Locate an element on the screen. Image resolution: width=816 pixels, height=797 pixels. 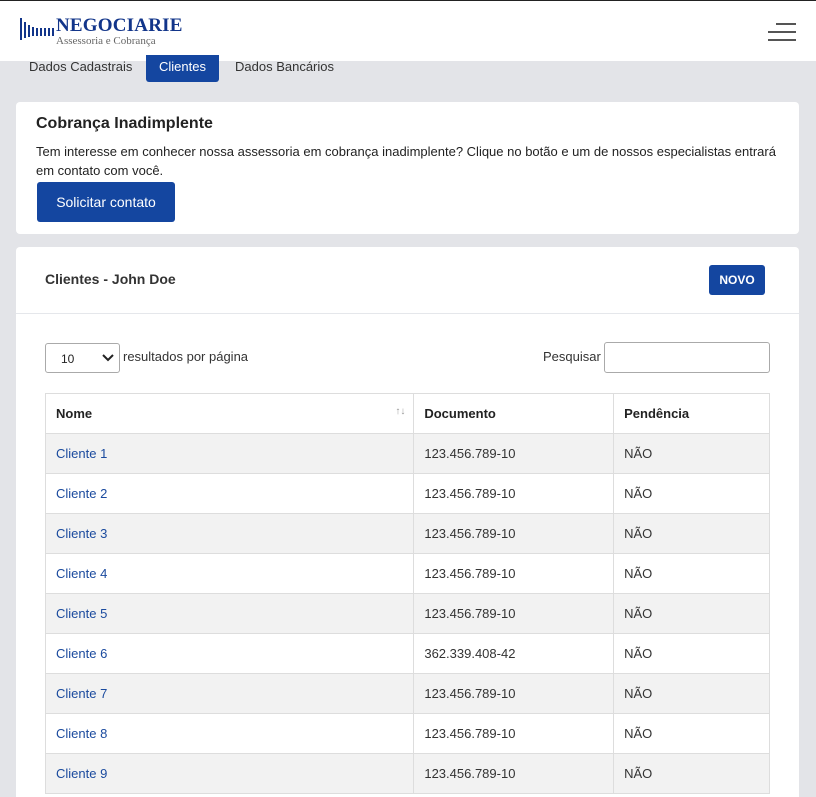
client-link: Cliente 5 is located at coordinates (81, 613).